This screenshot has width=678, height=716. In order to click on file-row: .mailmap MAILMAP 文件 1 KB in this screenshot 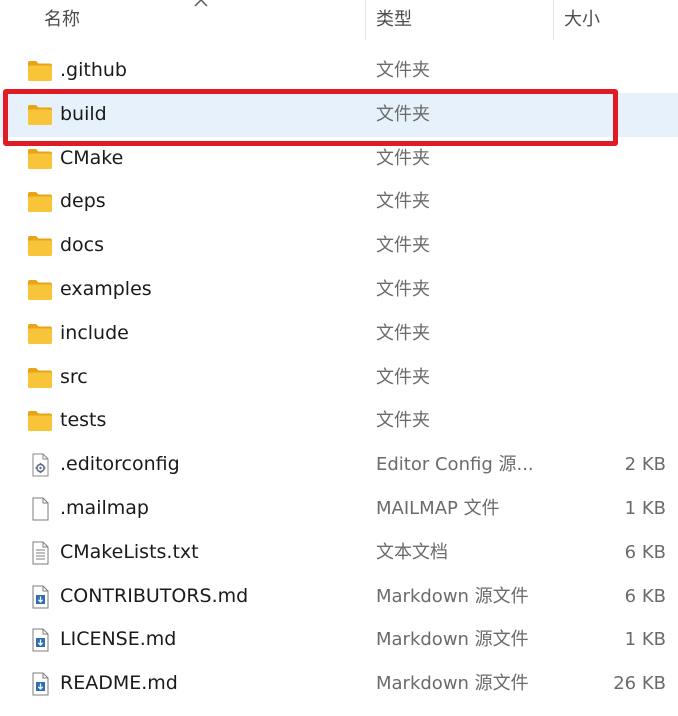, I will do `click(339, 509)`.